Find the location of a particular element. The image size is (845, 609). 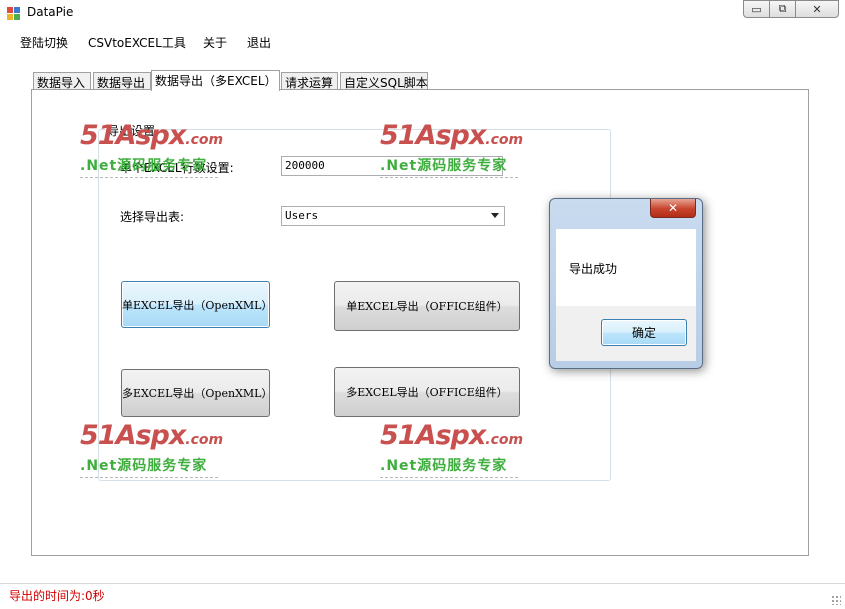

tab-data-export-multi-excel: 数据导出（多EXCEL） is located at coordinates (215, 80).